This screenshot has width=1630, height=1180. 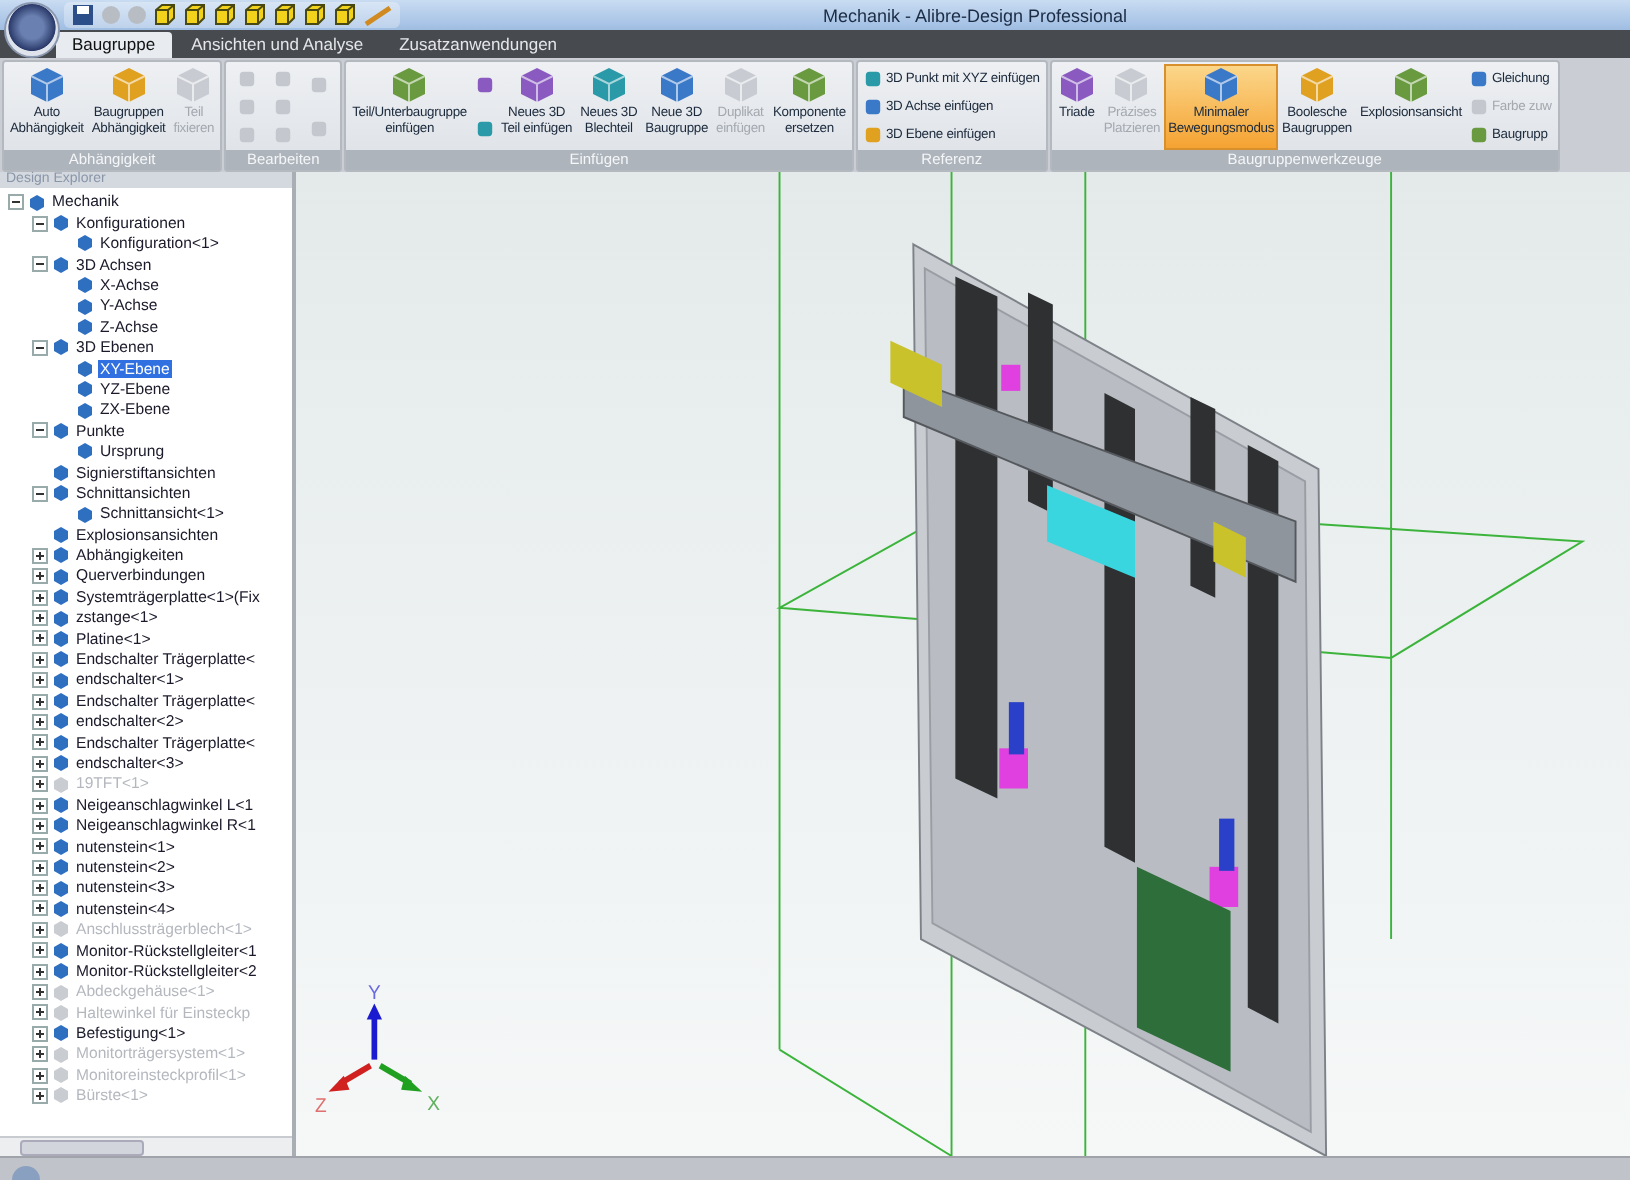 I want to click on axis-triad-drawing: Y Z X, so click(x=377, y=1050).